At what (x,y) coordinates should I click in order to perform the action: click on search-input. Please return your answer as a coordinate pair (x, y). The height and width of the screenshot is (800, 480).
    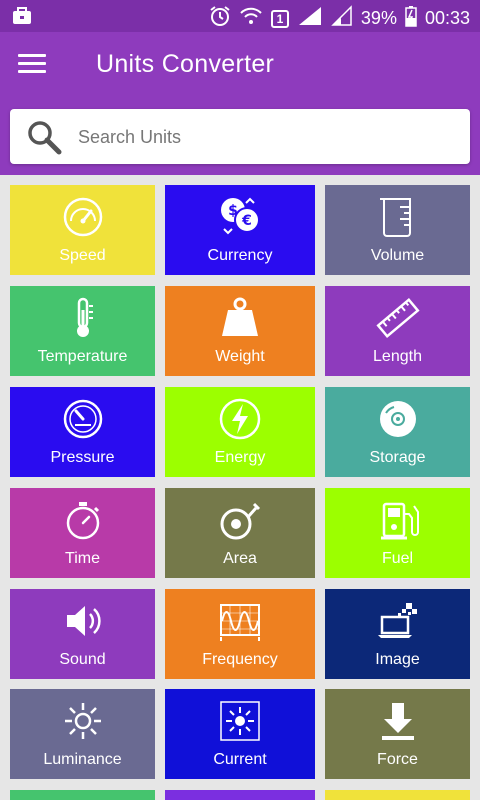
    Looking at the image, I should click on (268, 137).